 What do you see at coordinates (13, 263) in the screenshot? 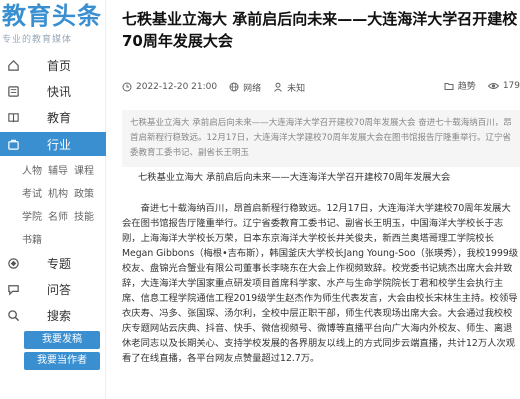
I see `topic-icon` at bounding box center [13, 263].